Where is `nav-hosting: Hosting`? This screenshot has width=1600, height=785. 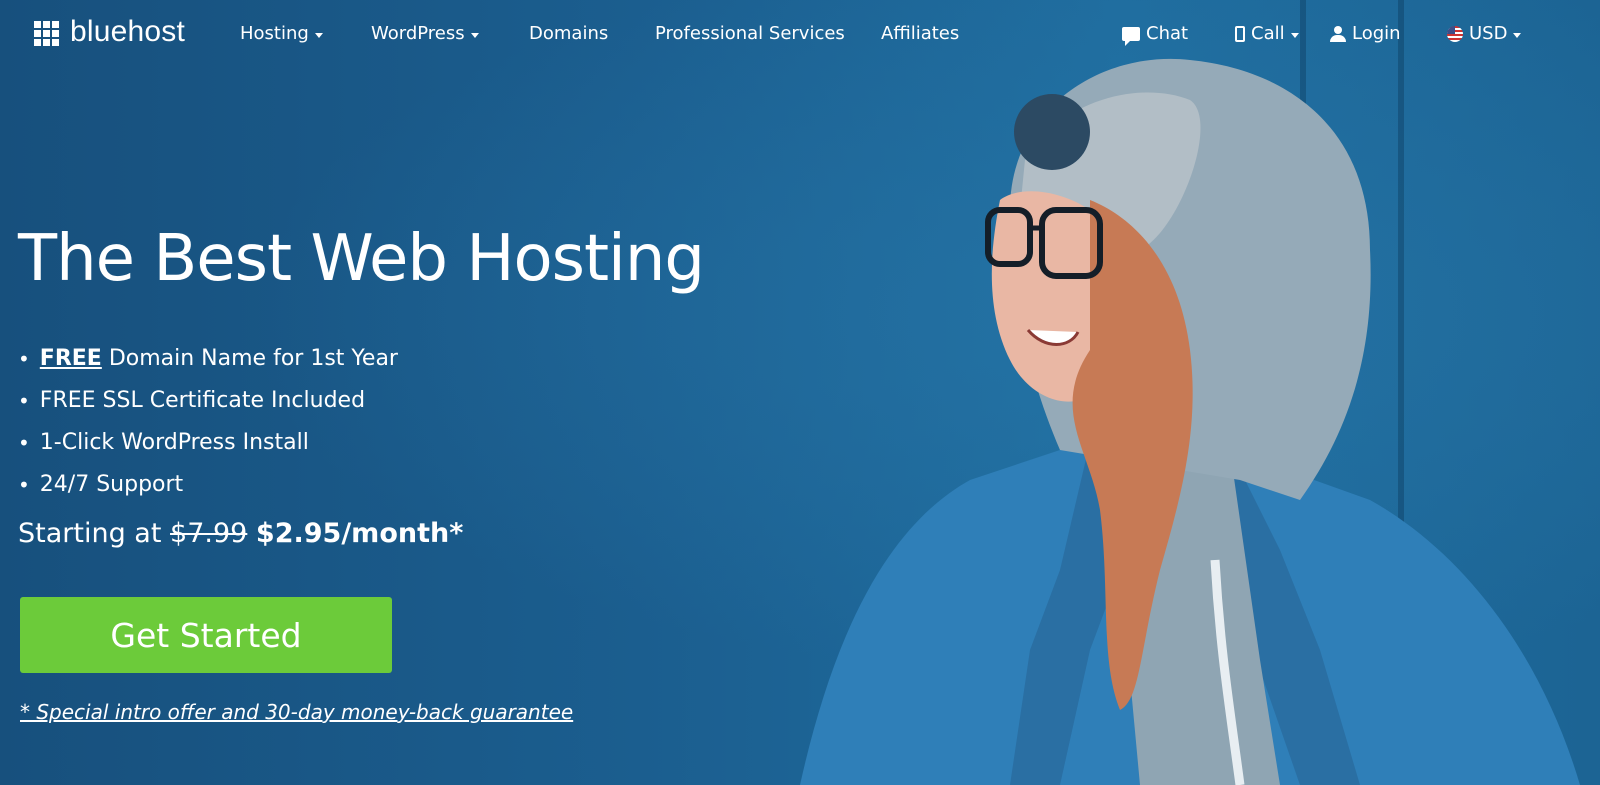 nav-hosting: Hosting is located at coordinates (281, 34).